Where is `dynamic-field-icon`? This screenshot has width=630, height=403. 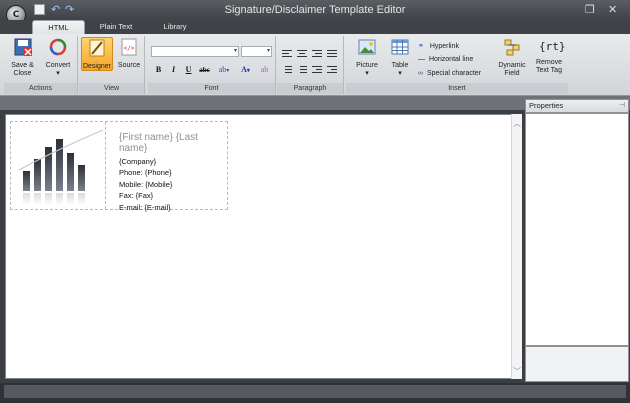 dynamic-field-icon is located at coordinates (512, 47).